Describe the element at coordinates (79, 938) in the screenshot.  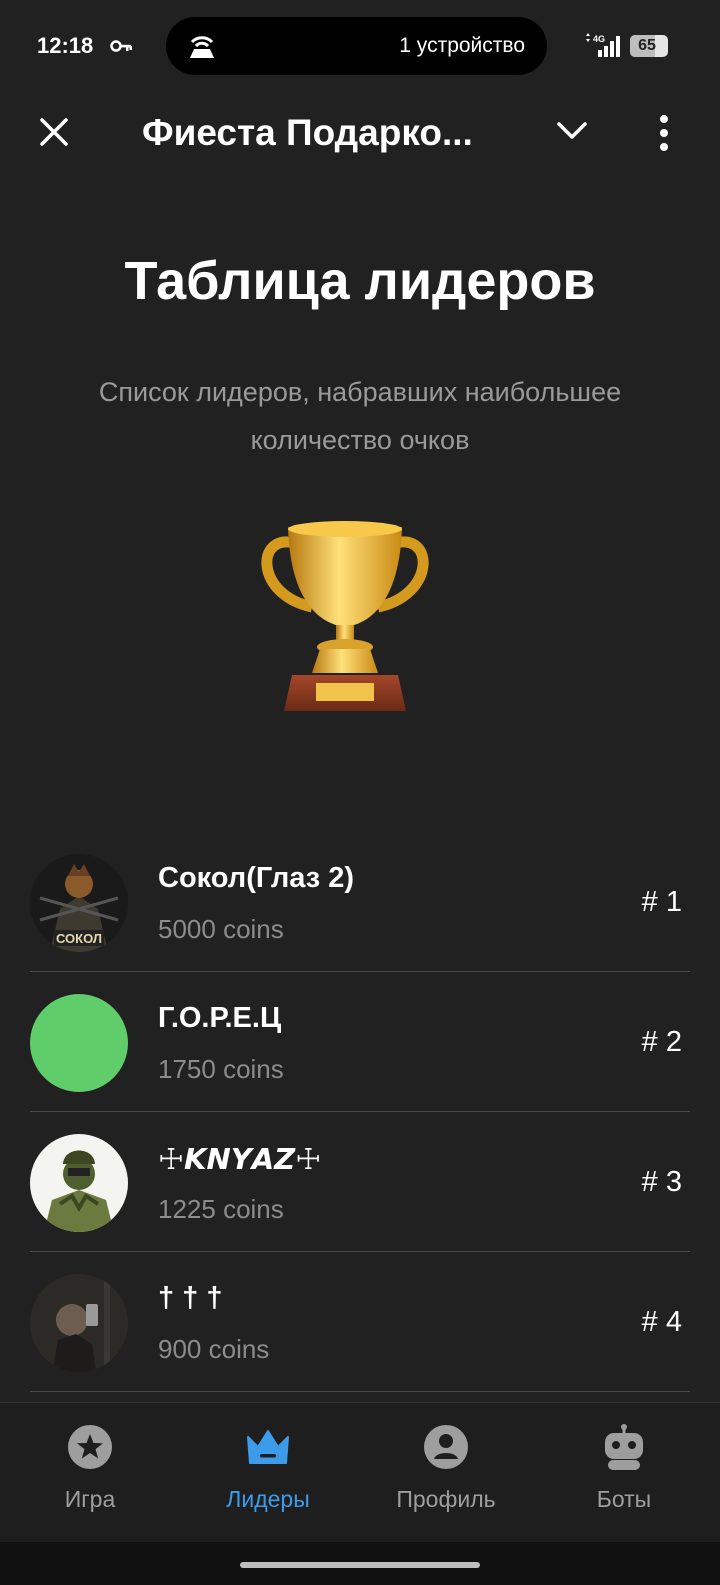
I see `avatar-label: СОКОЛ` at that location.